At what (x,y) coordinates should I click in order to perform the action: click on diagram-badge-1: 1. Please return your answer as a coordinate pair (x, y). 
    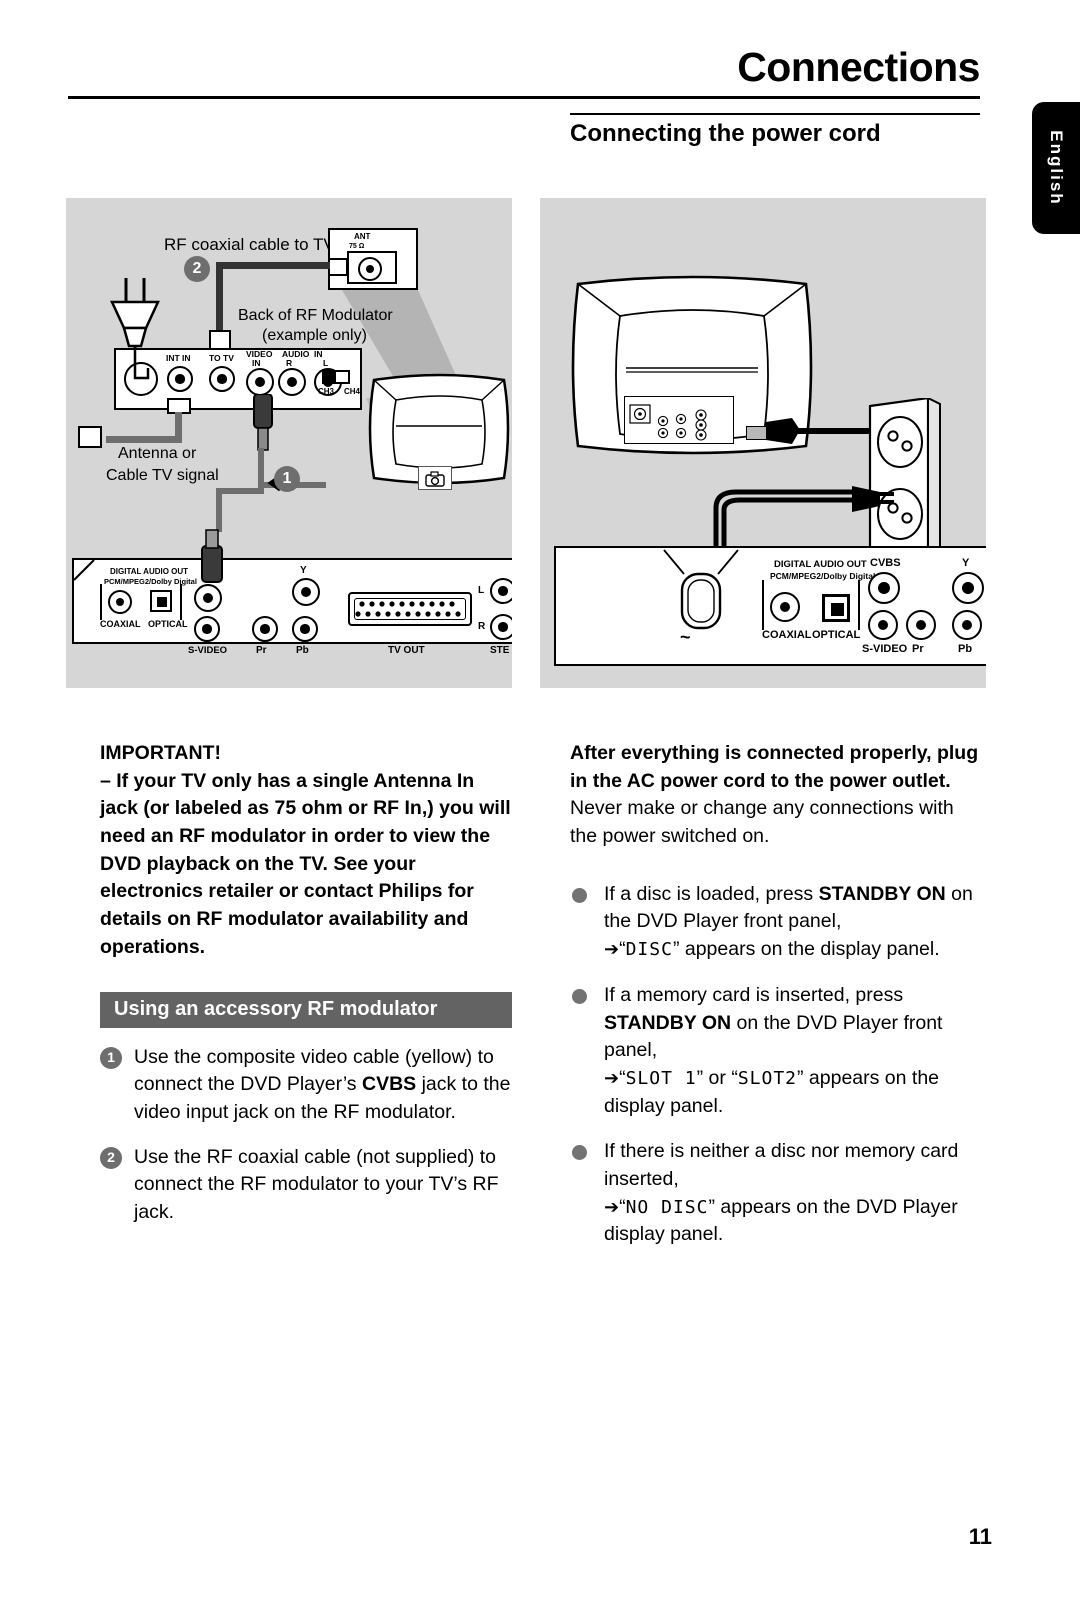
    Looking at the image, I should click on (287, 479).